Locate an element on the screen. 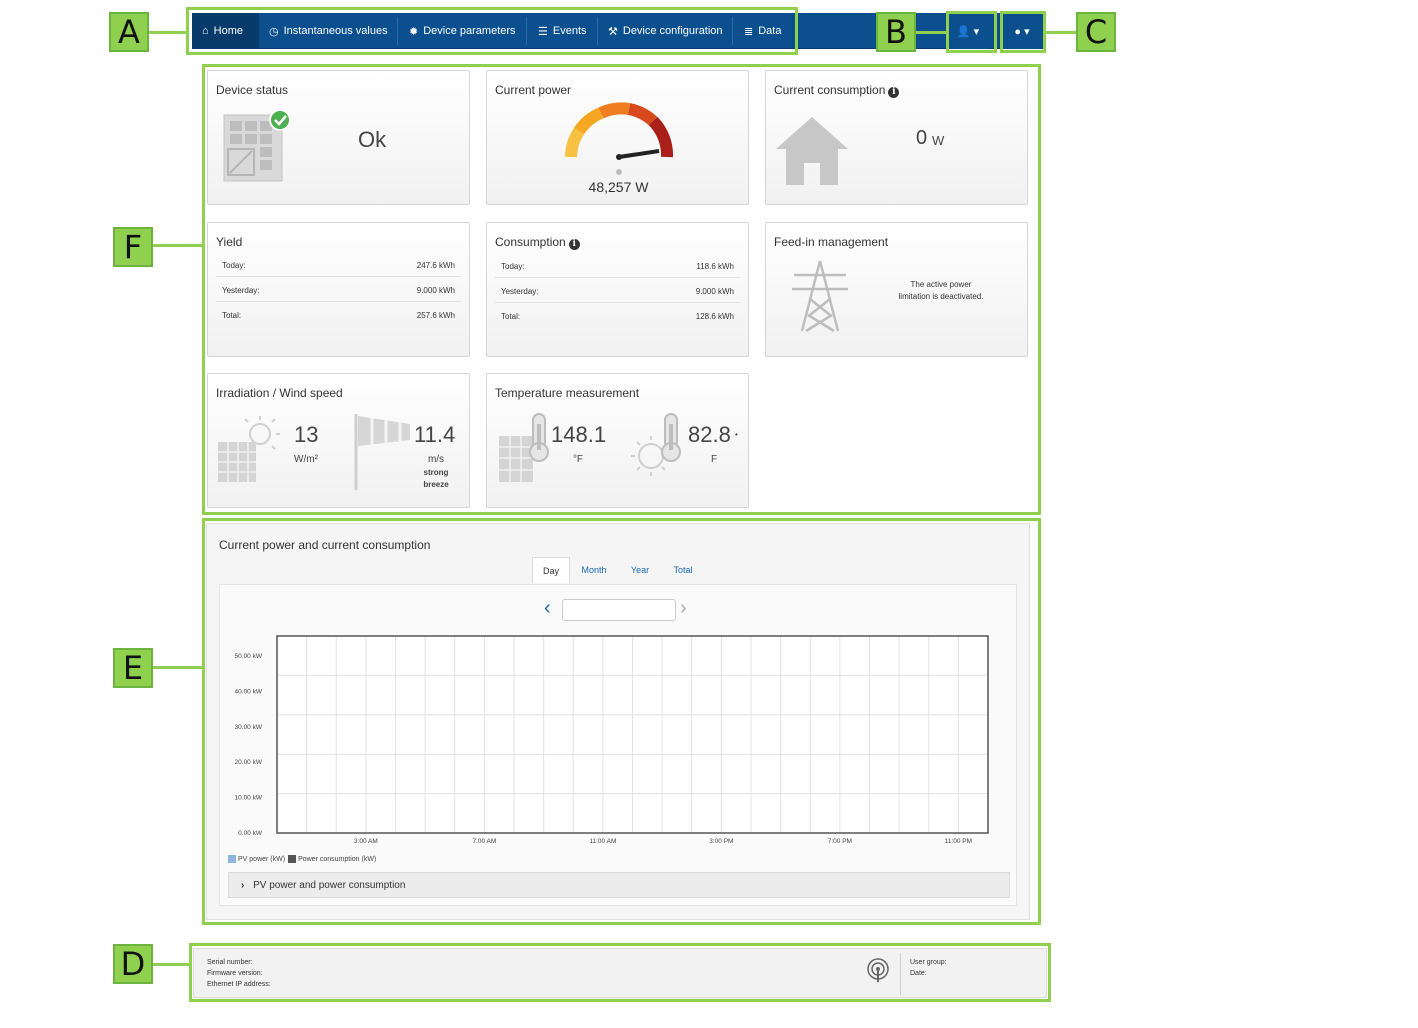  nav-data: ≣ Data is located at coordinates (762, 31).